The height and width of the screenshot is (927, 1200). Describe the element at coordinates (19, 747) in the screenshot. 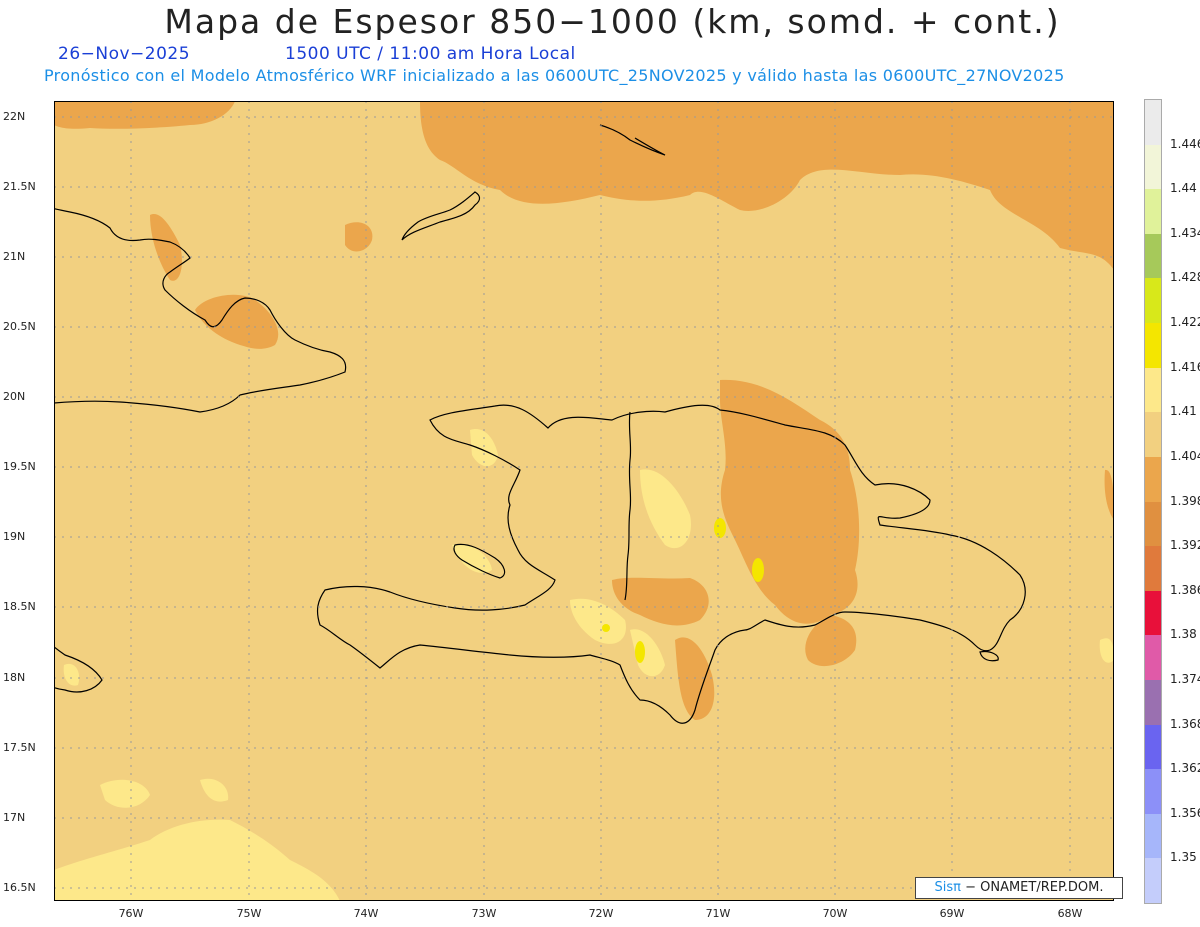

I see `lat-label: 17.5N` at that location.